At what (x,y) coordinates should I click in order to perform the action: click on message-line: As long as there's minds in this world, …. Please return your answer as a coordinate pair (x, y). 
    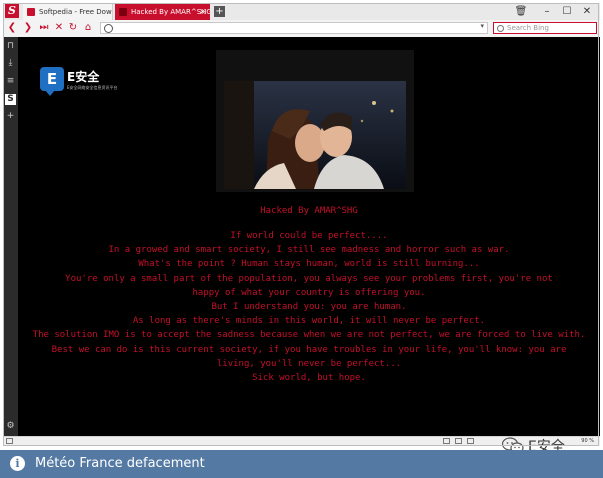
    Looking at the image, I should click on (309, 321).